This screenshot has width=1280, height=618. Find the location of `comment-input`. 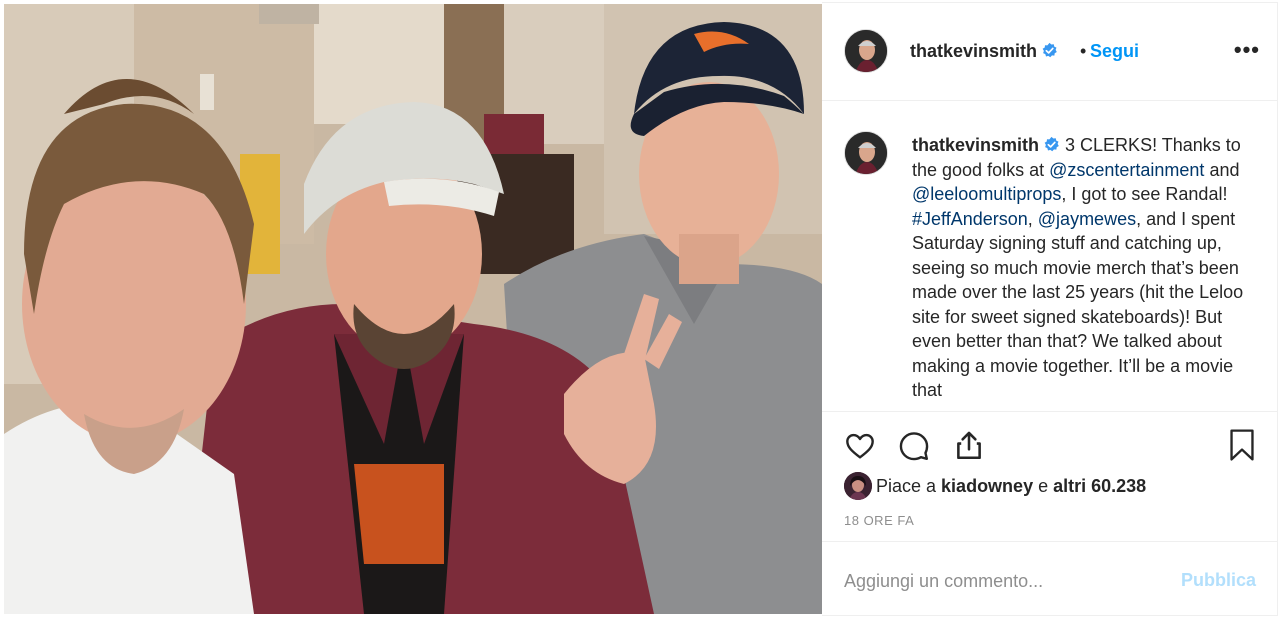

comment-input is located at coordinates (1004, 581).